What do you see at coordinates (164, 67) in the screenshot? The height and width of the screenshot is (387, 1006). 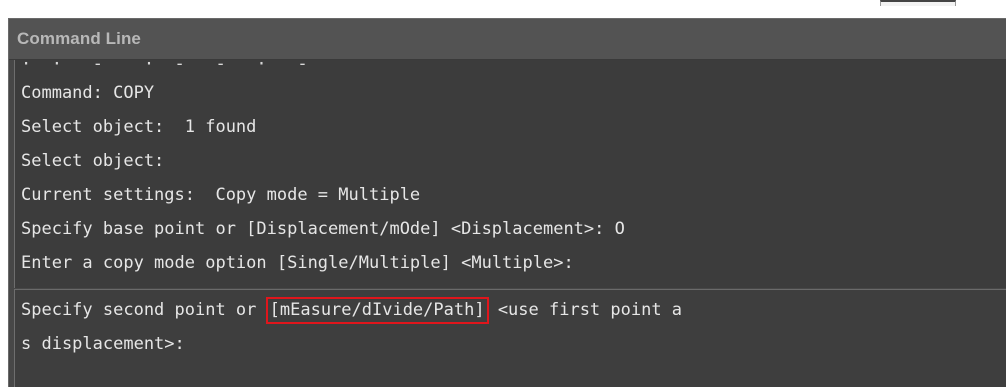 I see `history-partial-line: · · - · - - · -` at bounding box center [164, 67].